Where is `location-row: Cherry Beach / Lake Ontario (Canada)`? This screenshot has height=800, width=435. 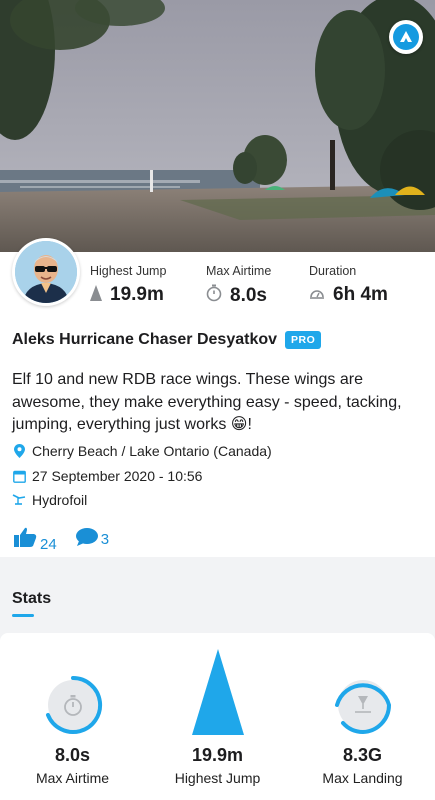 location-row: Cherry Beach / Lake Ontario (Canada) is located at coordinates (142, 451).